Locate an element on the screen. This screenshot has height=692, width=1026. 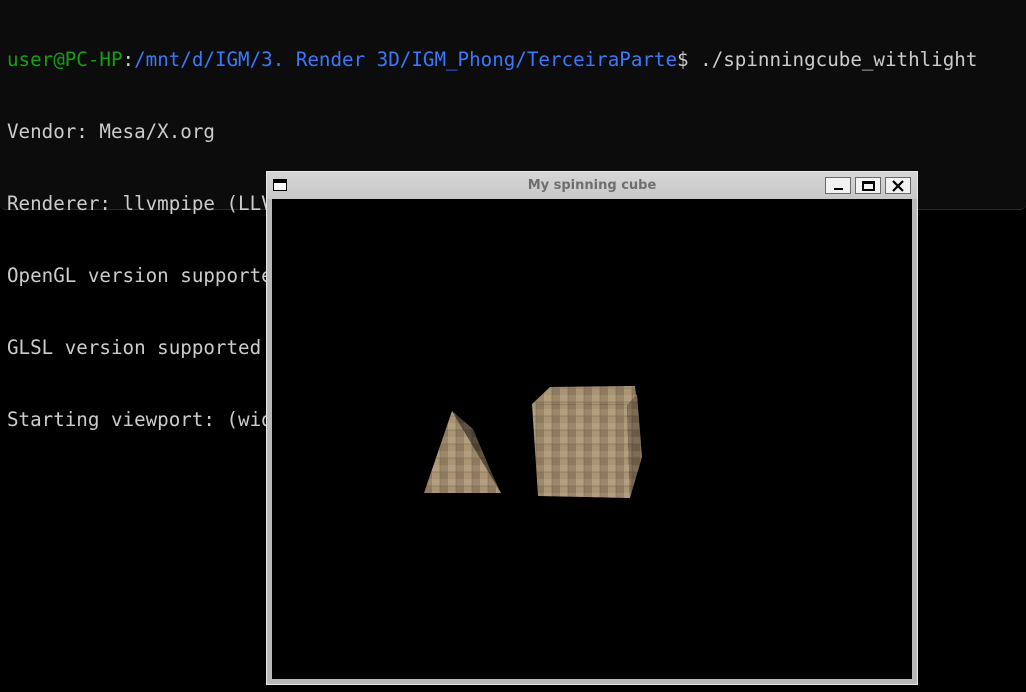
window-titlebar: My spinning cube is located at coordinates (592, 185).